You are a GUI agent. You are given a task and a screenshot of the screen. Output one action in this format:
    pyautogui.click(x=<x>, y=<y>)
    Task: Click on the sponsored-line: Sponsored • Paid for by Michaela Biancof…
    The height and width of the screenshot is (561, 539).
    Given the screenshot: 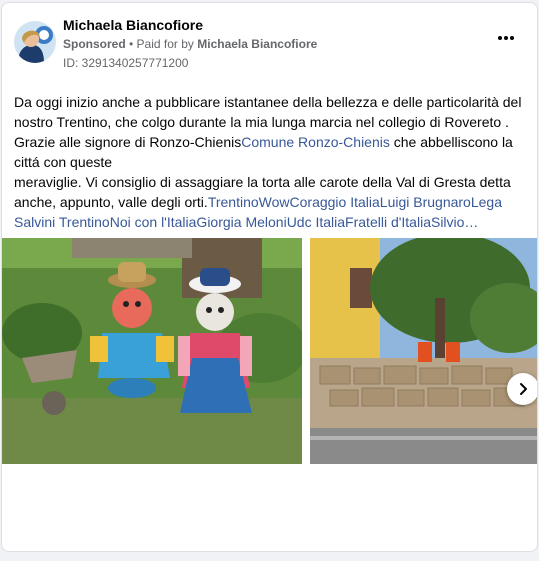 What is the action you would take?
    pyautogui.click(x=190, y=44)
    